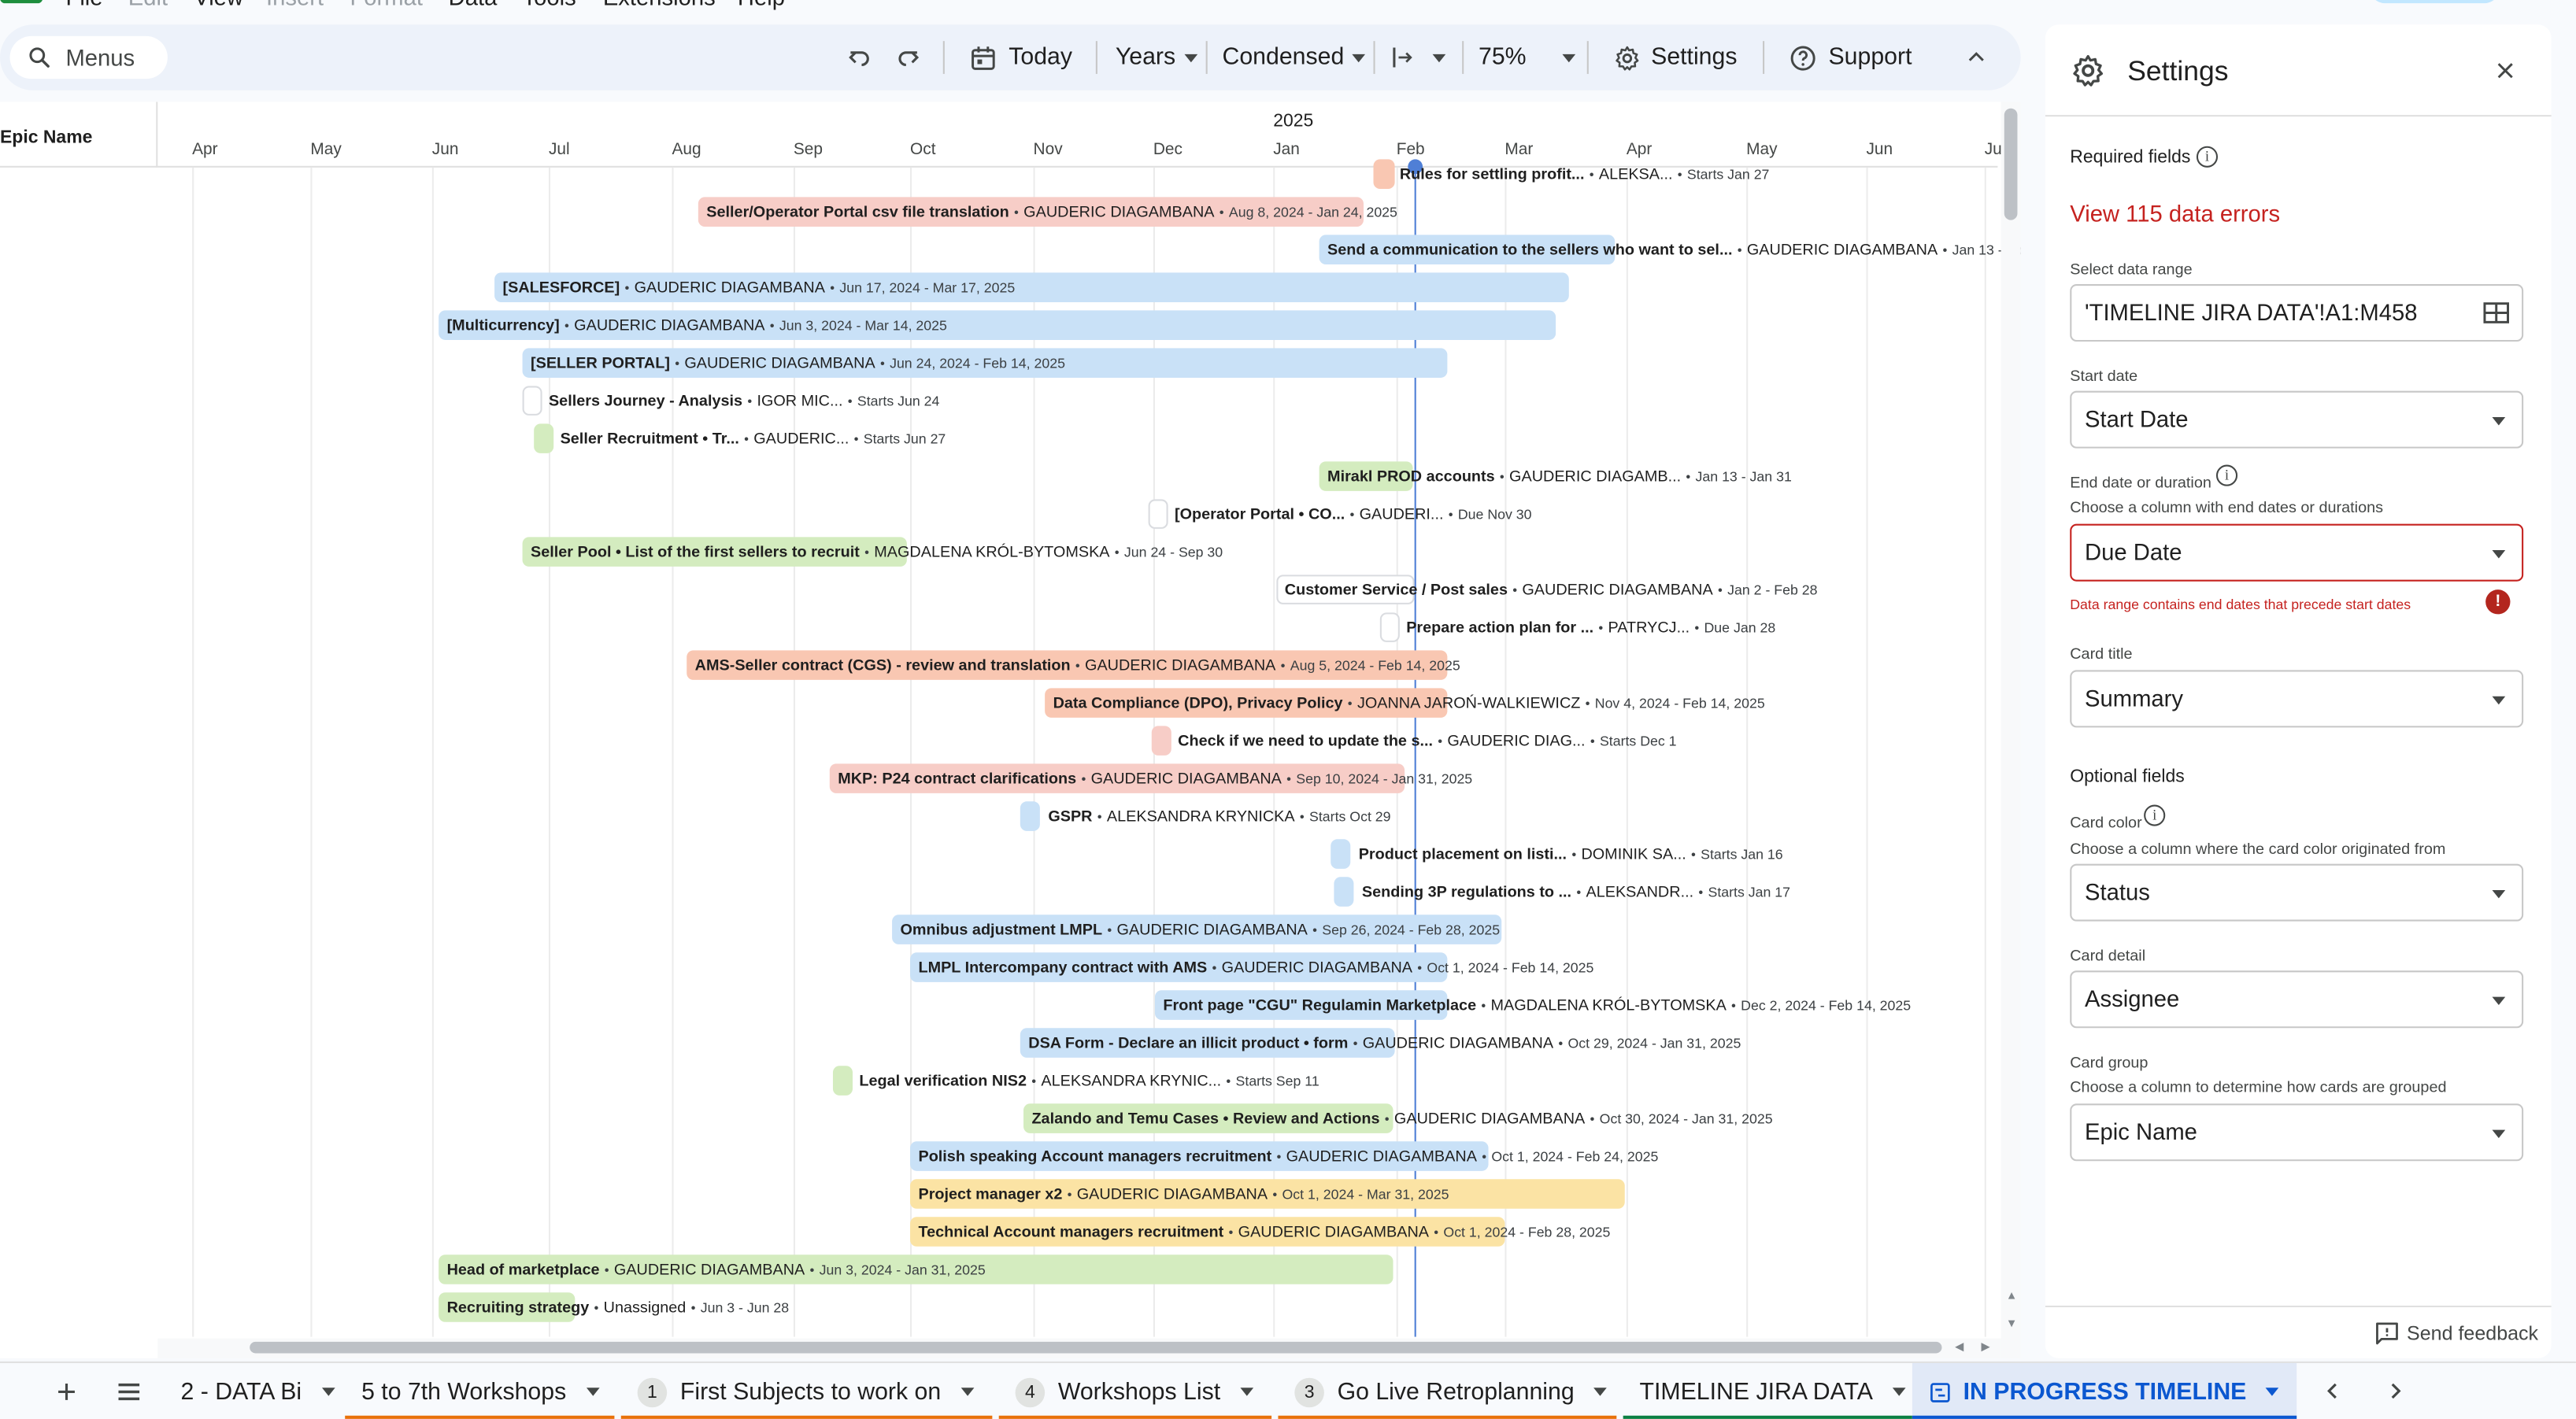 The image size is (2576, 1419). What do you see at coordinates (1418, 57) in the screenshot?
I see `fit-button` at bounding box center [1418, 57].